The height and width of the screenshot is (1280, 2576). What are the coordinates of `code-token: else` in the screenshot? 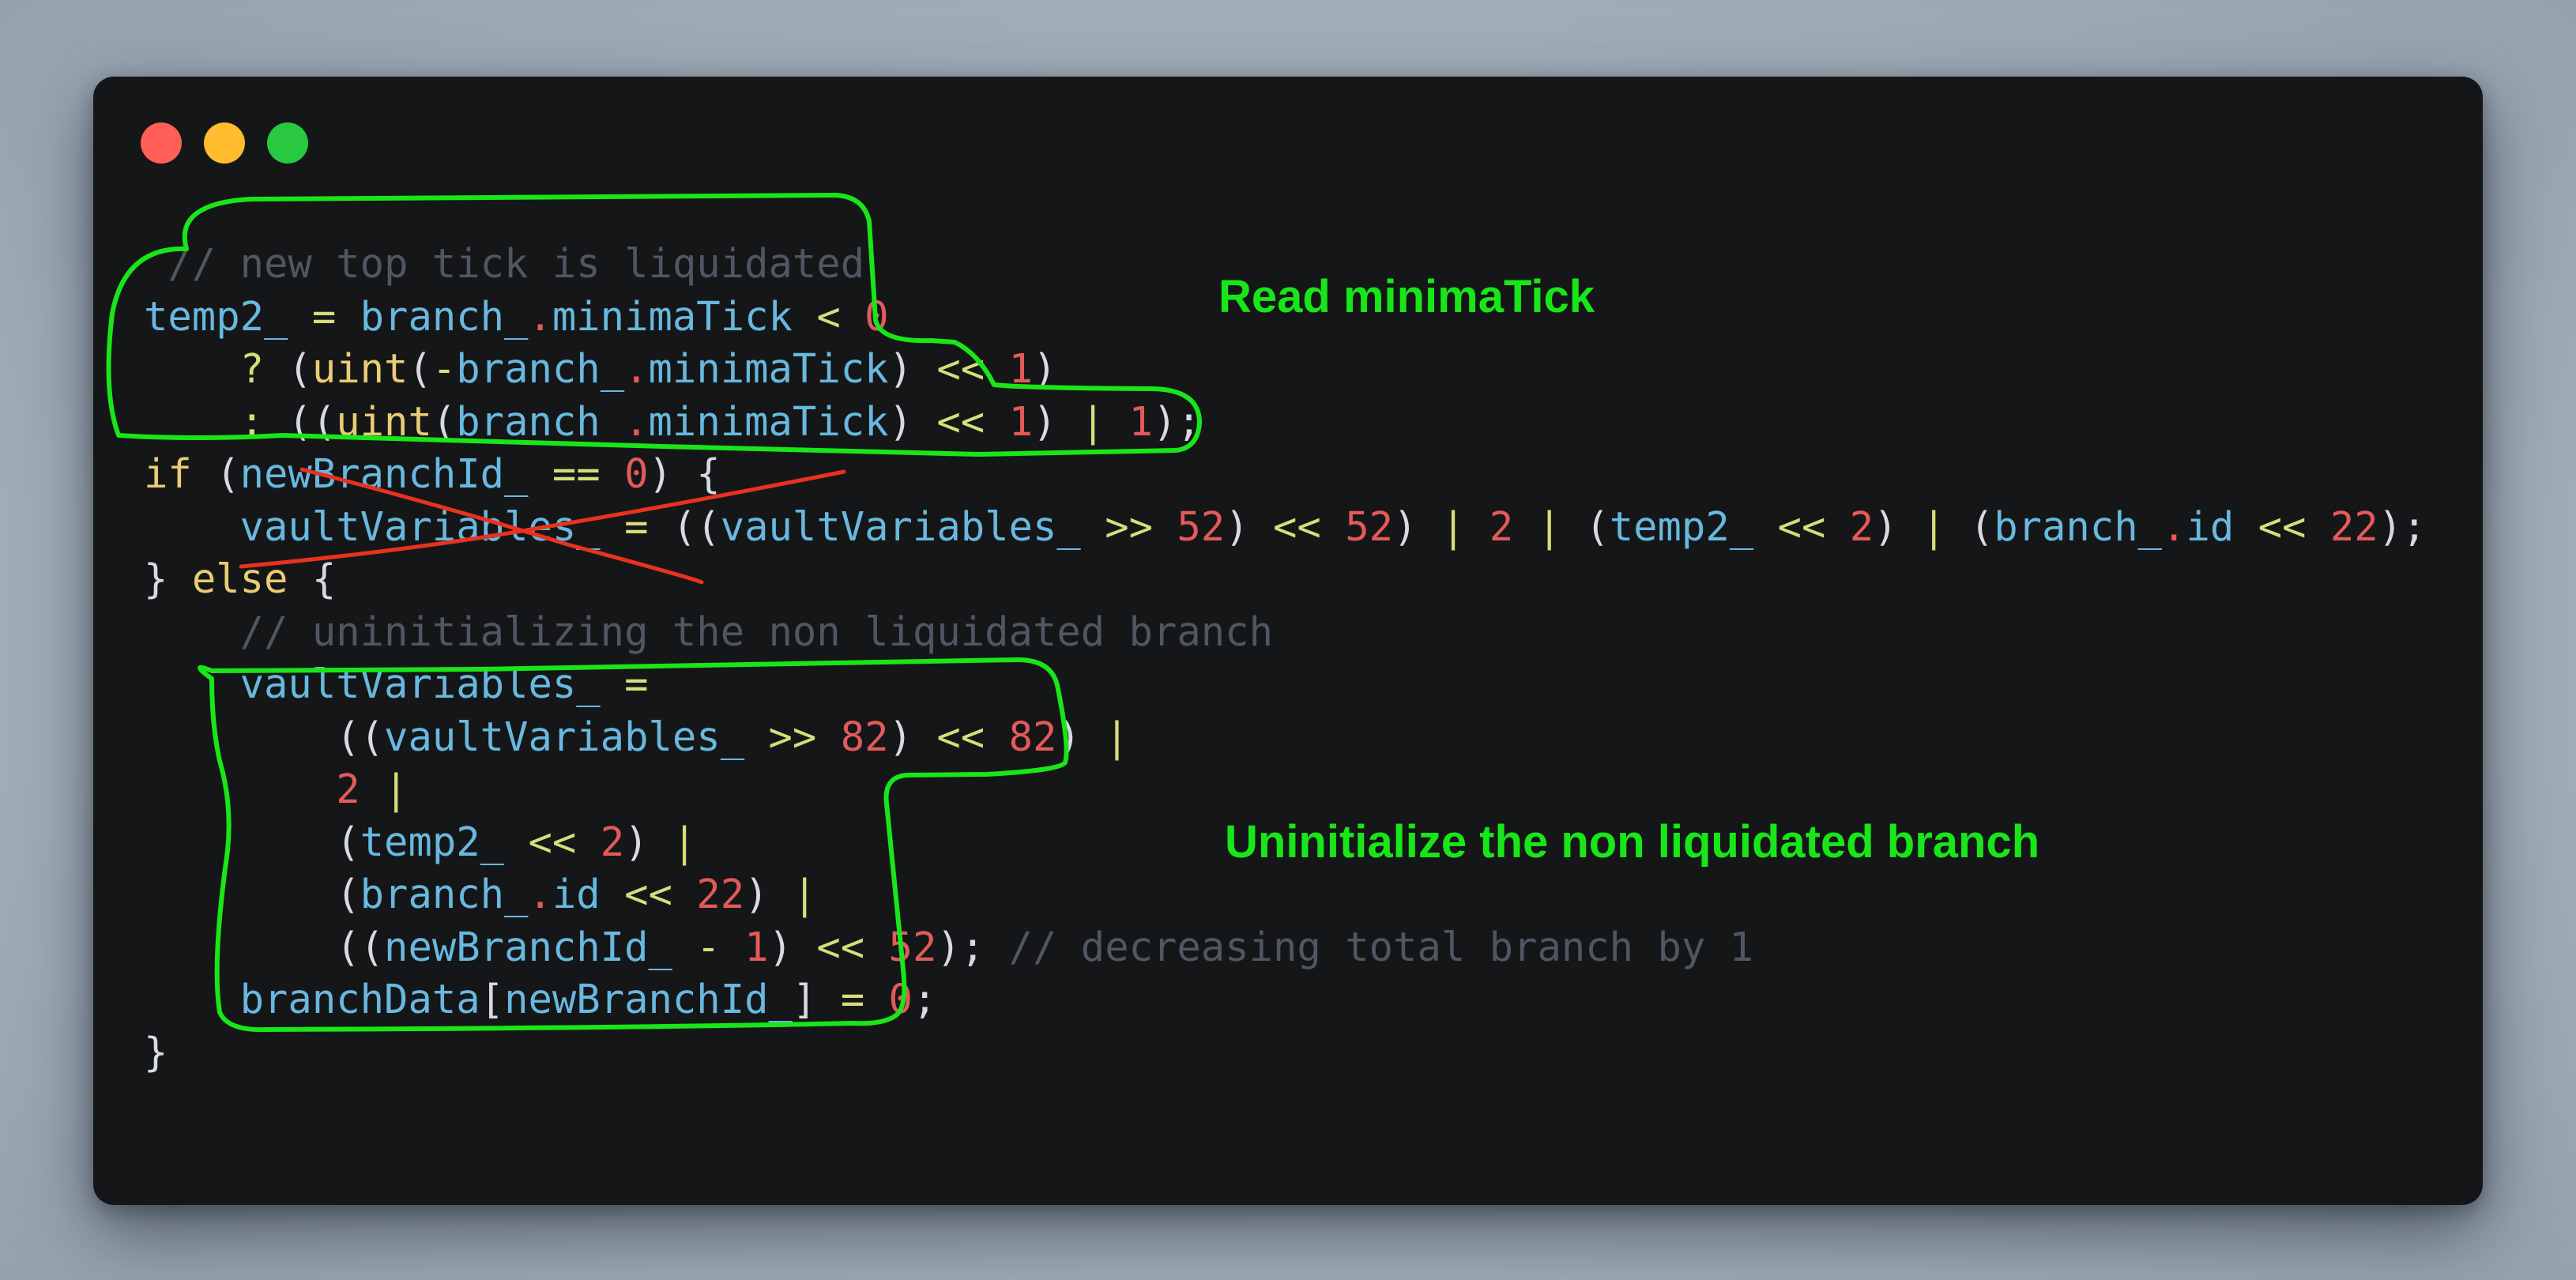 It's located at (239, 578).